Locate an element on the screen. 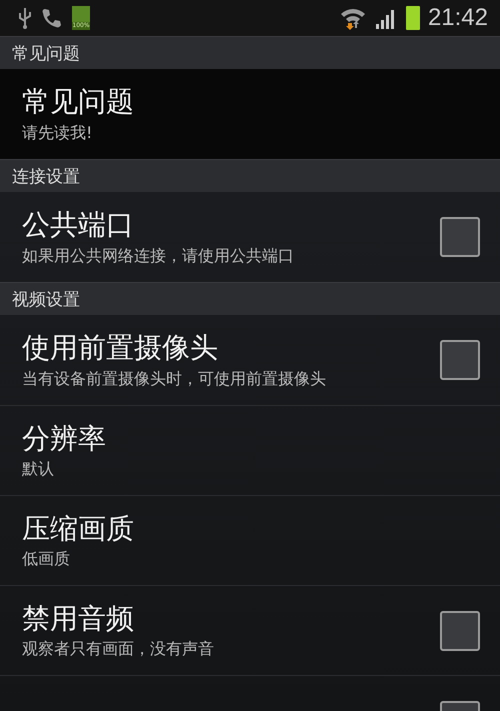 The height and width of the screenshot is (711, 500). battery-icon is located at coordinates (413, 18).